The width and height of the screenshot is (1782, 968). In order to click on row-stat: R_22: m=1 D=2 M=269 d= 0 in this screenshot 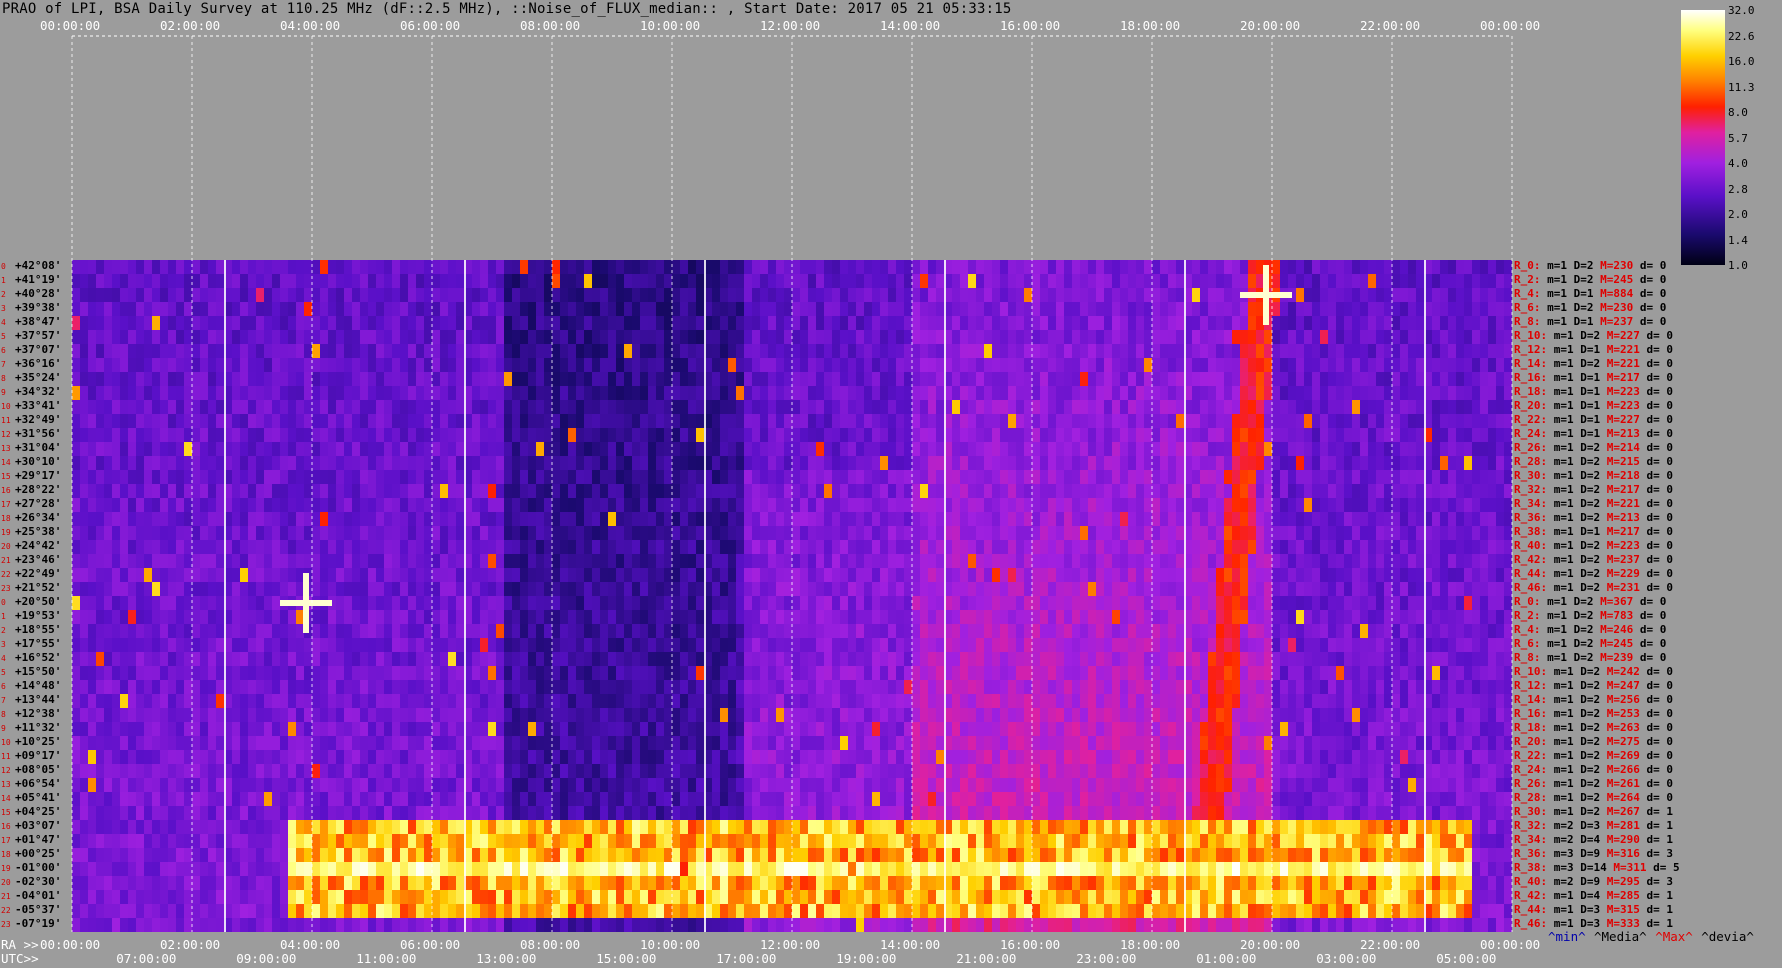, I will do `click(1593, 755)`.